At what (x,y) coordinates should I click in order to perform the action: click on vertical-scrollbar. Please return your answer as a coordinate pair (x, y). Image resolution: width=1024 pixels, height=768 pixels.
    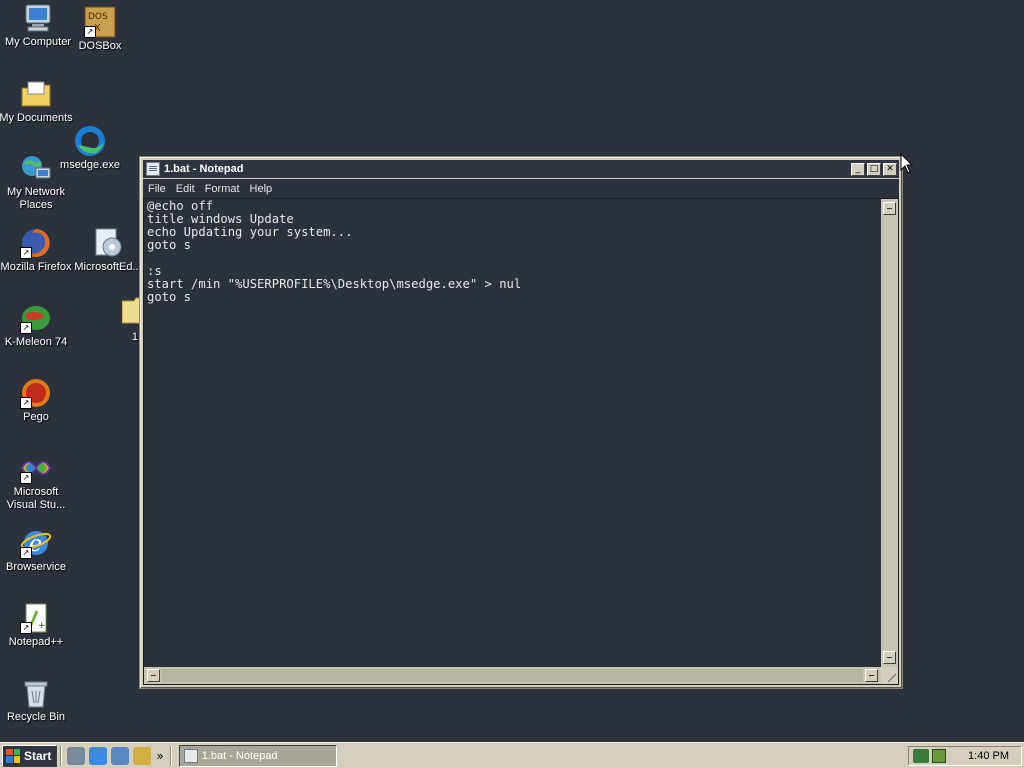
    Looking at the image, I should click on (889, 433).